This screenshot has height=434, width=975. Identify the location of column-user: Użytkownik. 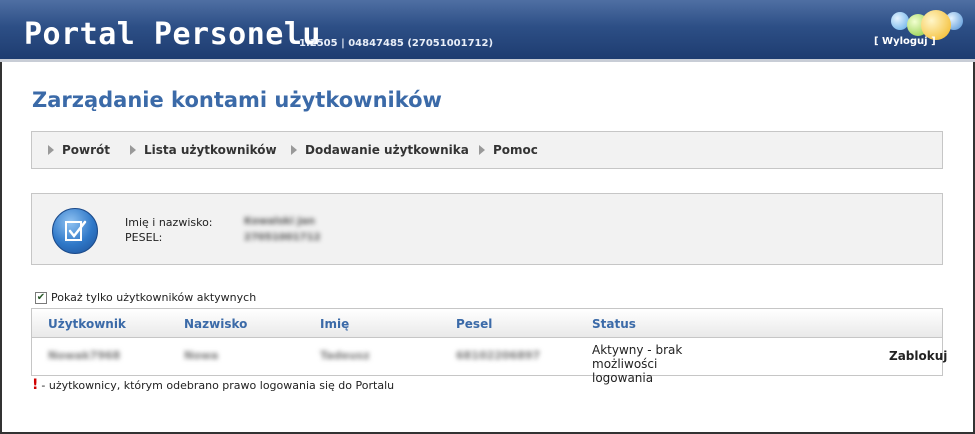
(87, 324).